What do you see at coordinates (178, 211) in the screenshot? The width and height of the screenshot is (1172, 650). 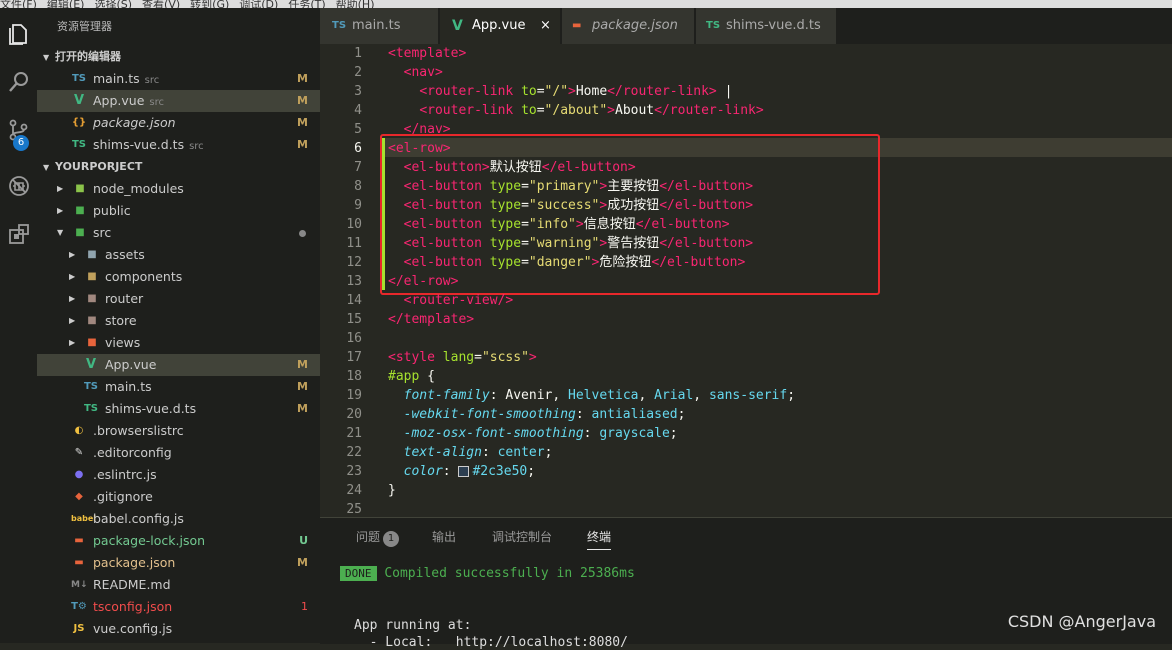 I see `tree-item: ▶ ■ public` at bounding box center [178, 211].